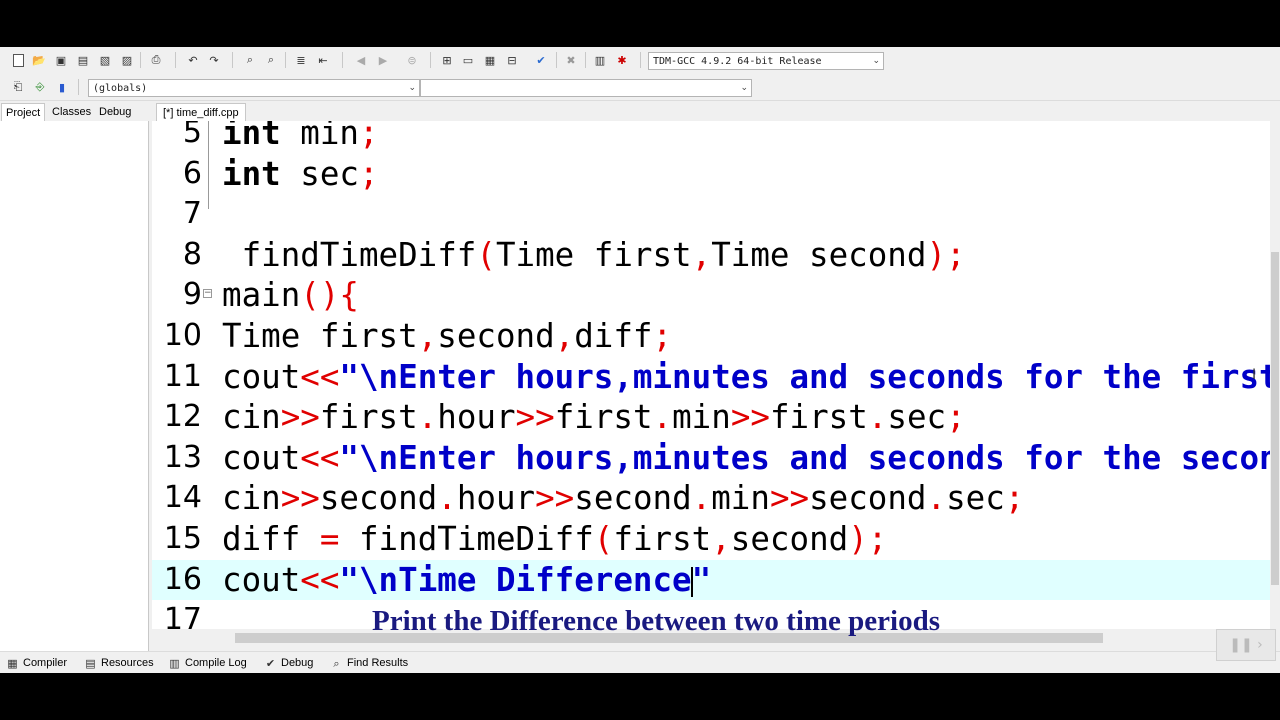 This screenshot has width=1280, height=720. What do you see at coordinates (36, 663) in the screenshot?
I see `tab-compiler: ▦ Compiler` at bounding box center [36, 663].